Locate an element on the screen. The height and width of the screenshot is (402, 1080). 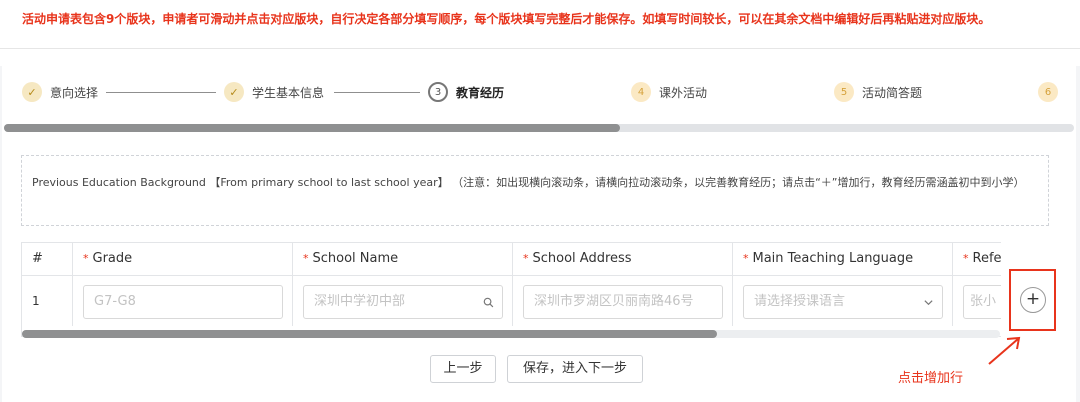
step-number: 4 is located at coordinates (641, 92).